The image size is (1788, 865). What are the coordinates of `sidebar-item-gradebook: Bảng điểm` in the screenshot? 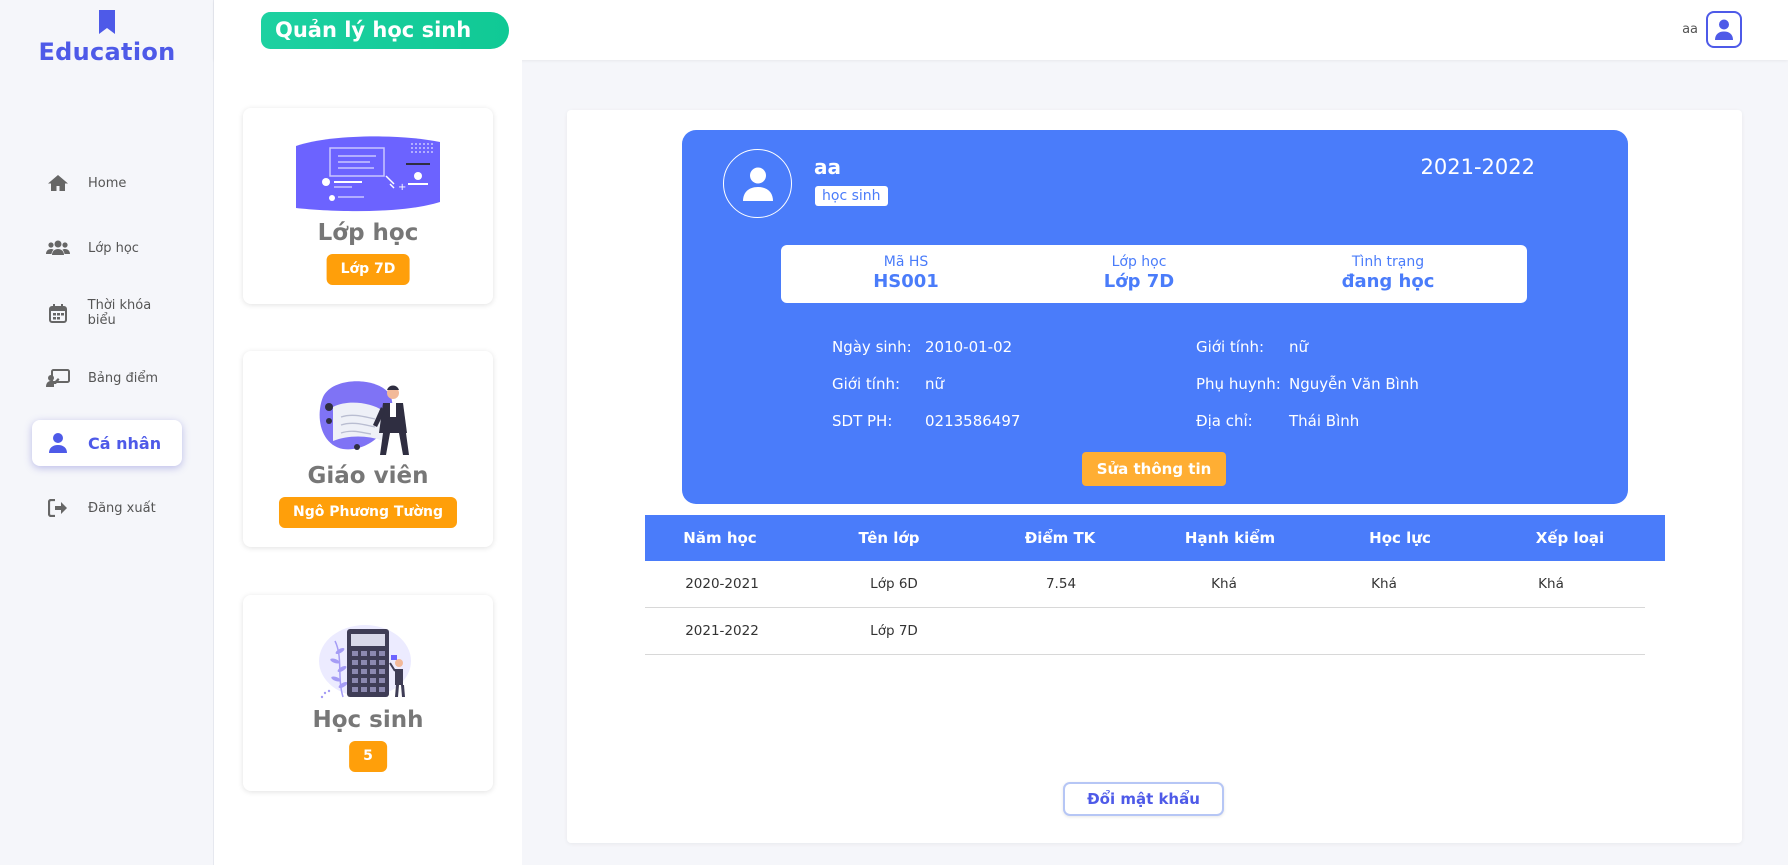 It's located at (107, 378).